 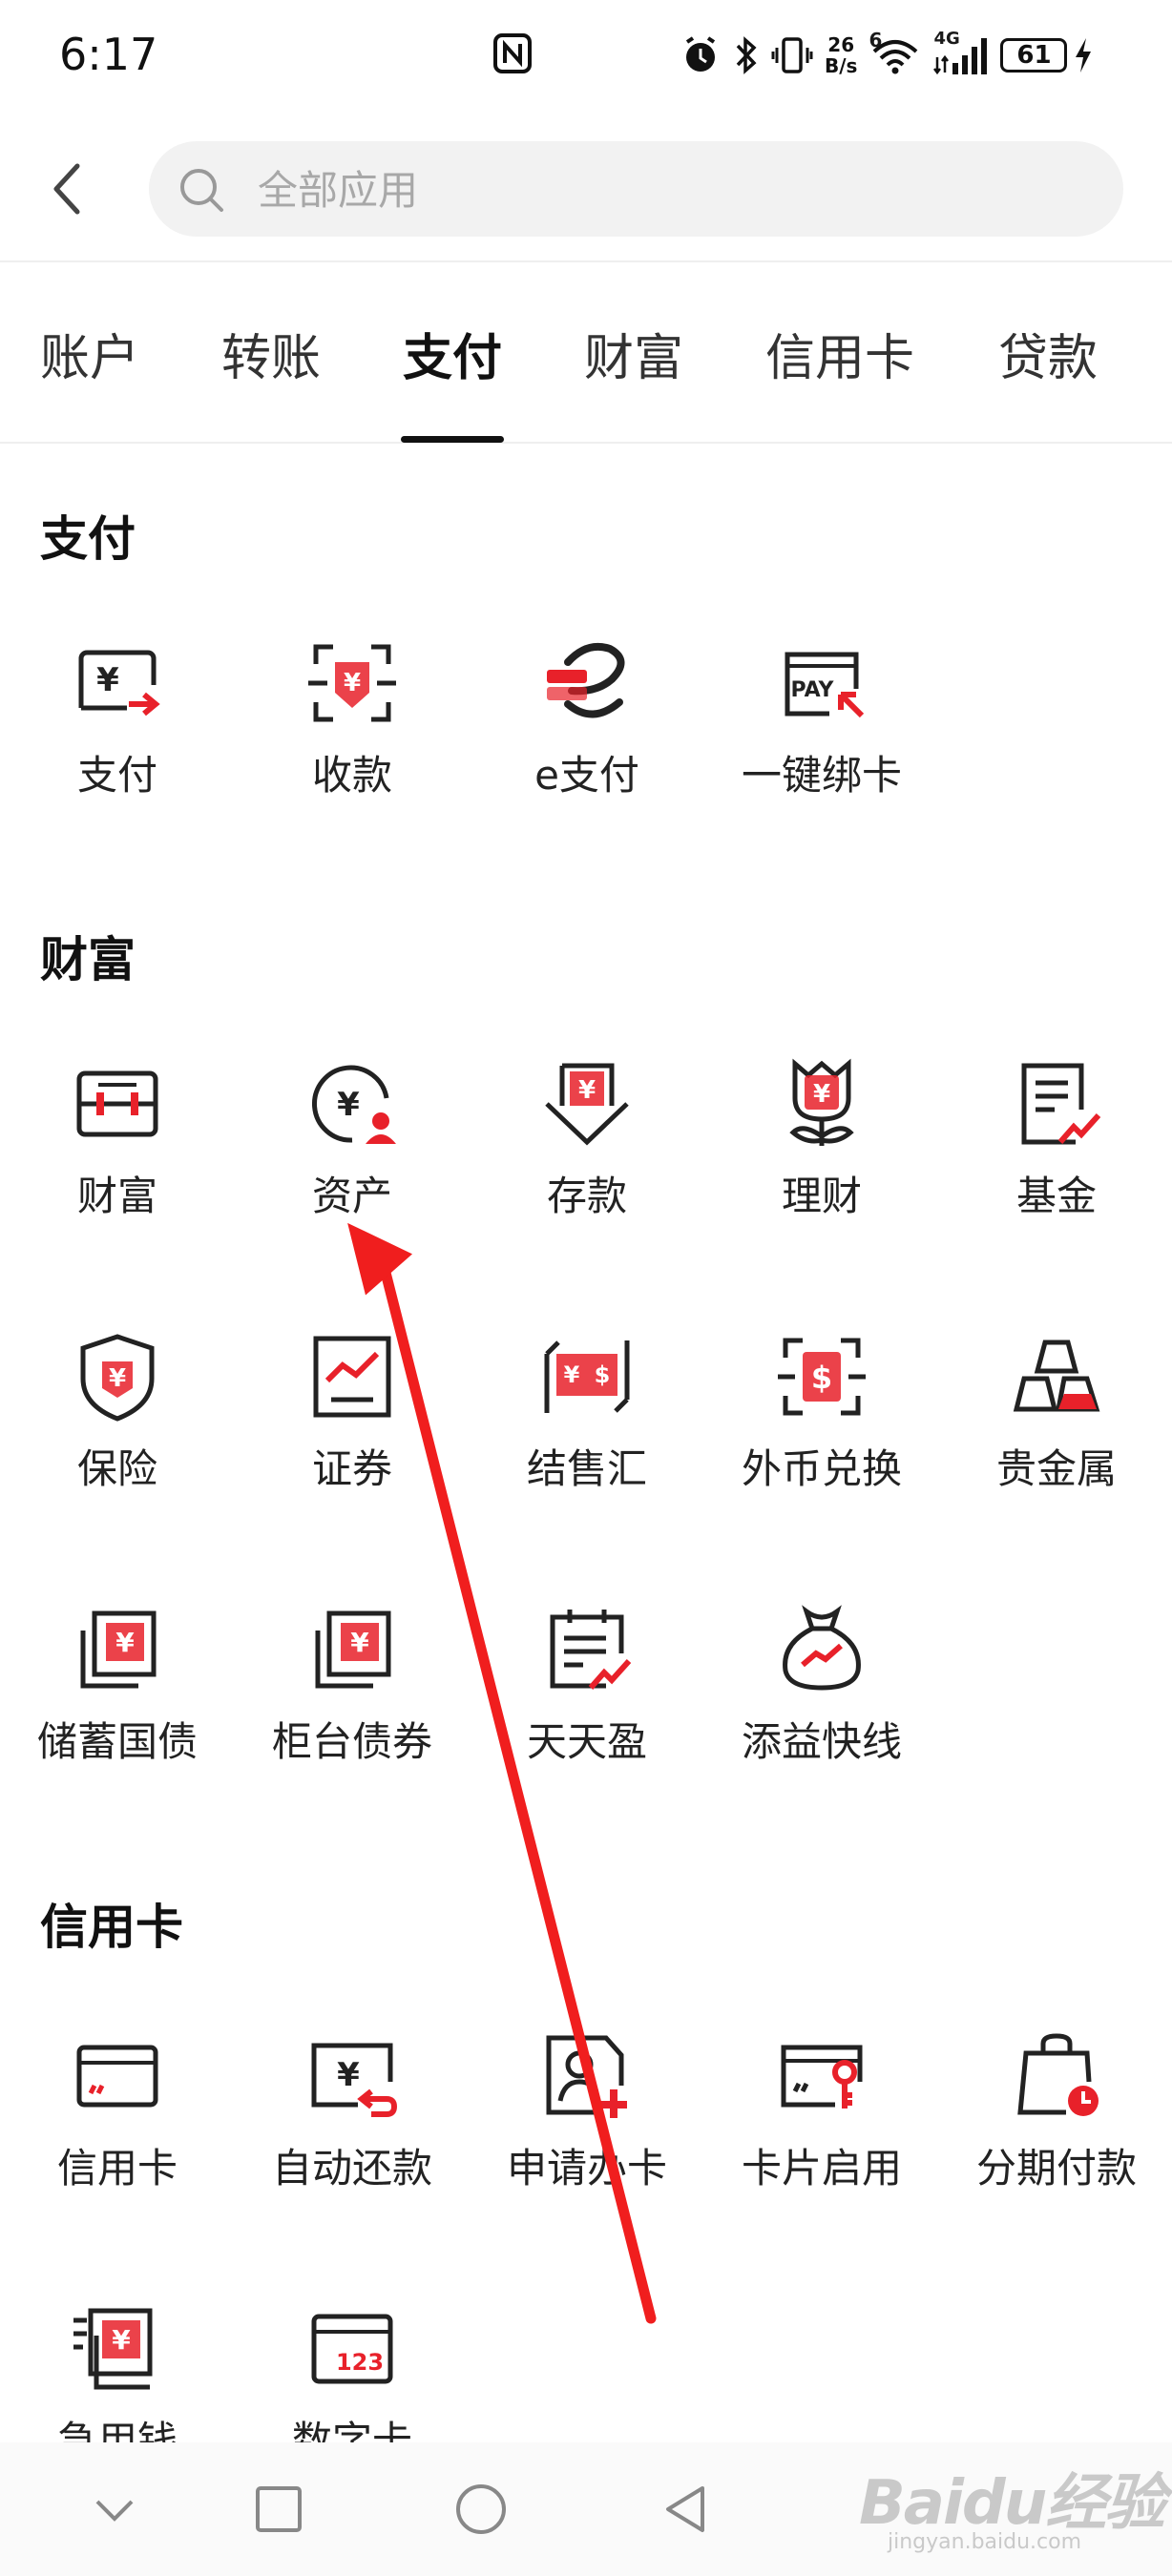 I want to click on counter-bond-icon: ¥, so click(x=353, y=1649).